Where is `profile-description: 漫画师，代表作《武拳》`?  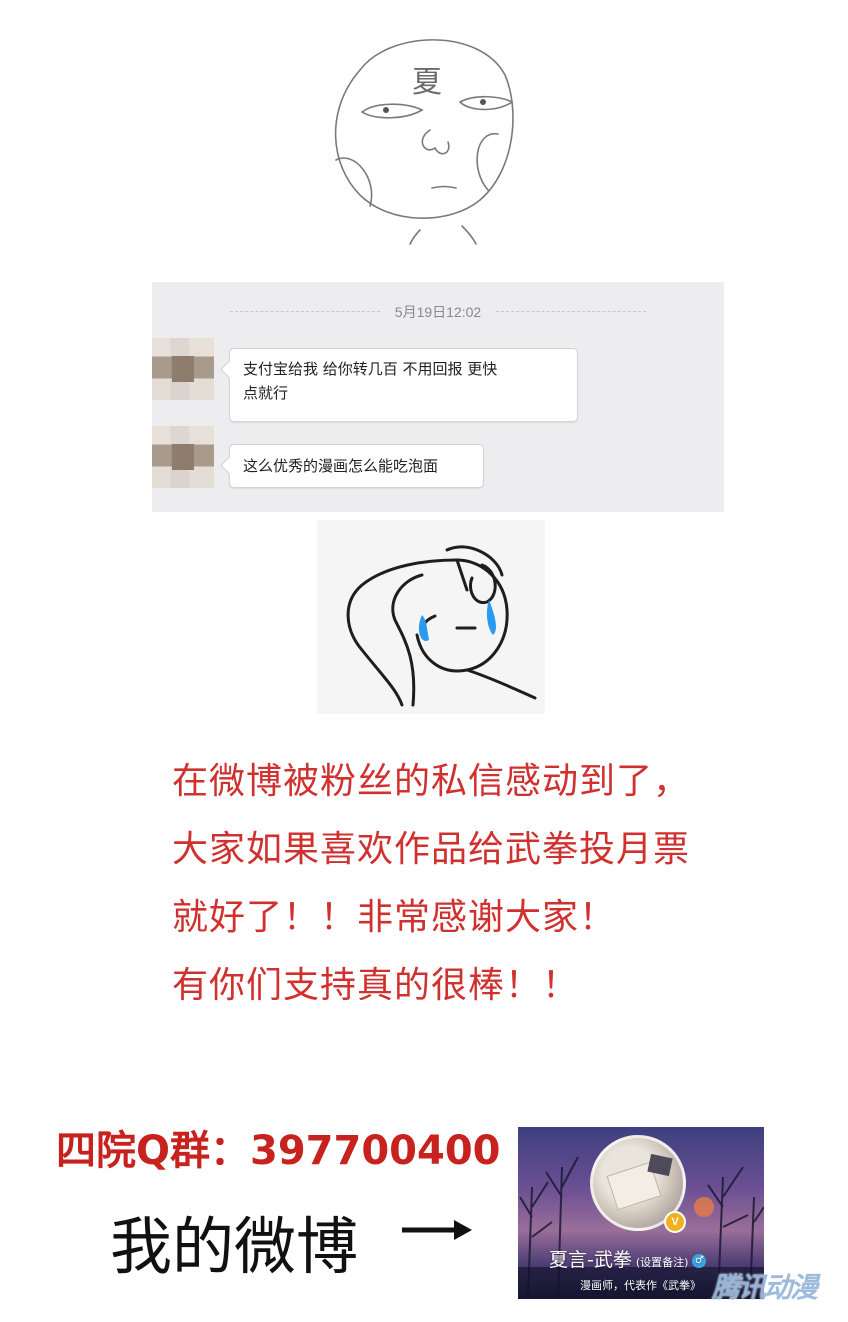
profile-description: 漫画师，代表作《武拳》 is located at coordinates (640, 1285).